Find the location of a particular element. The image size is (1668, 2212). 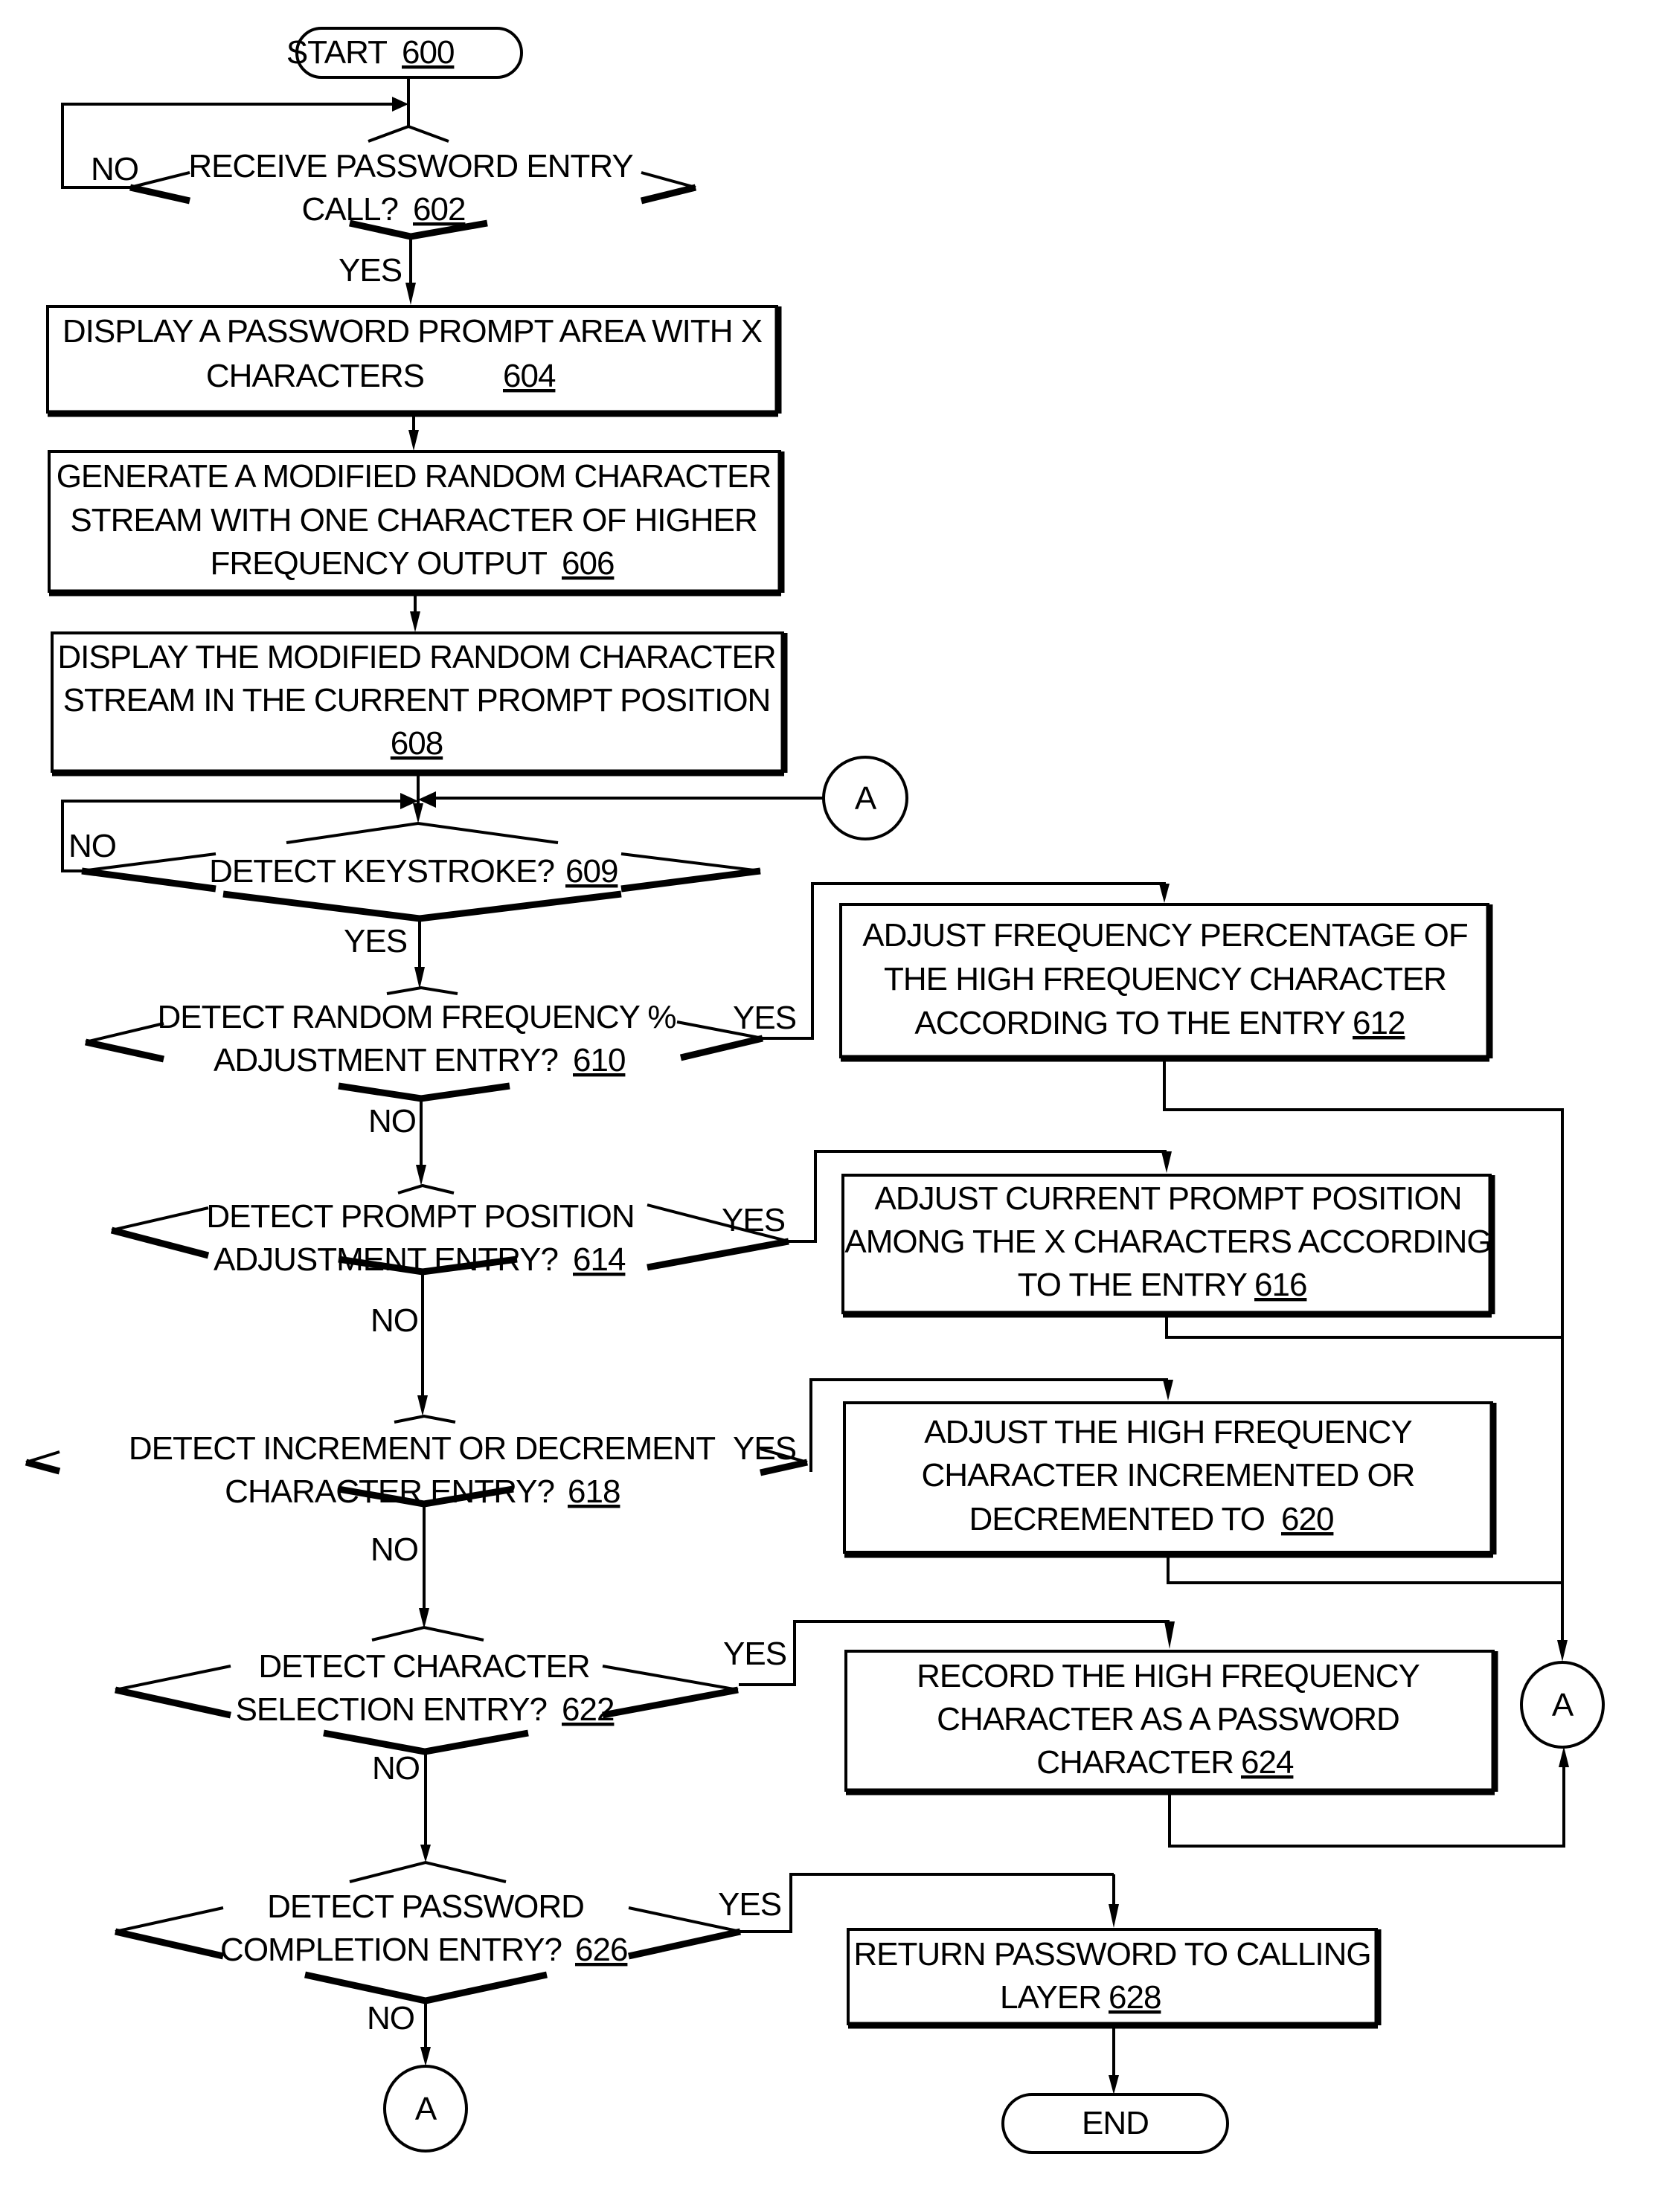

decision-609-ref: 609 is located at coordinates (591, 872).